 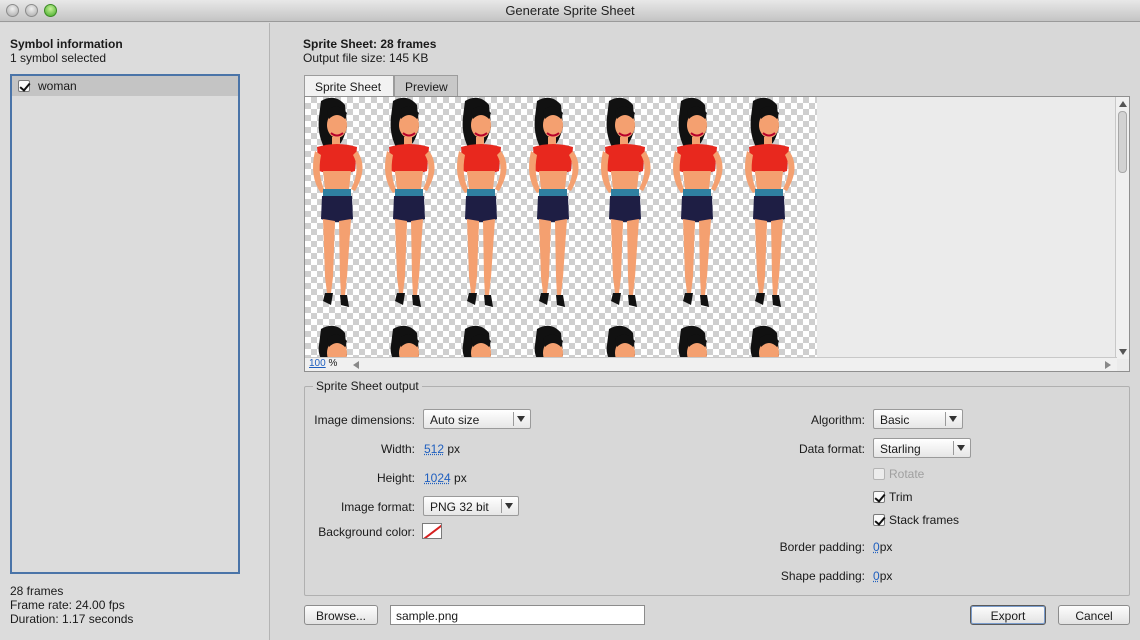 I want to click on horizontal-scrollbar: 100 %, so click(x=711, y=364).